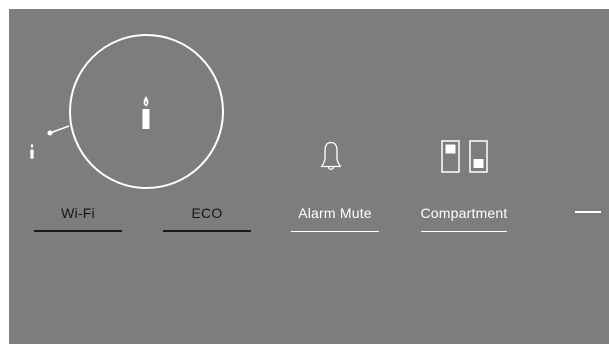  I want to click on dash-icon, so click(588, 212).